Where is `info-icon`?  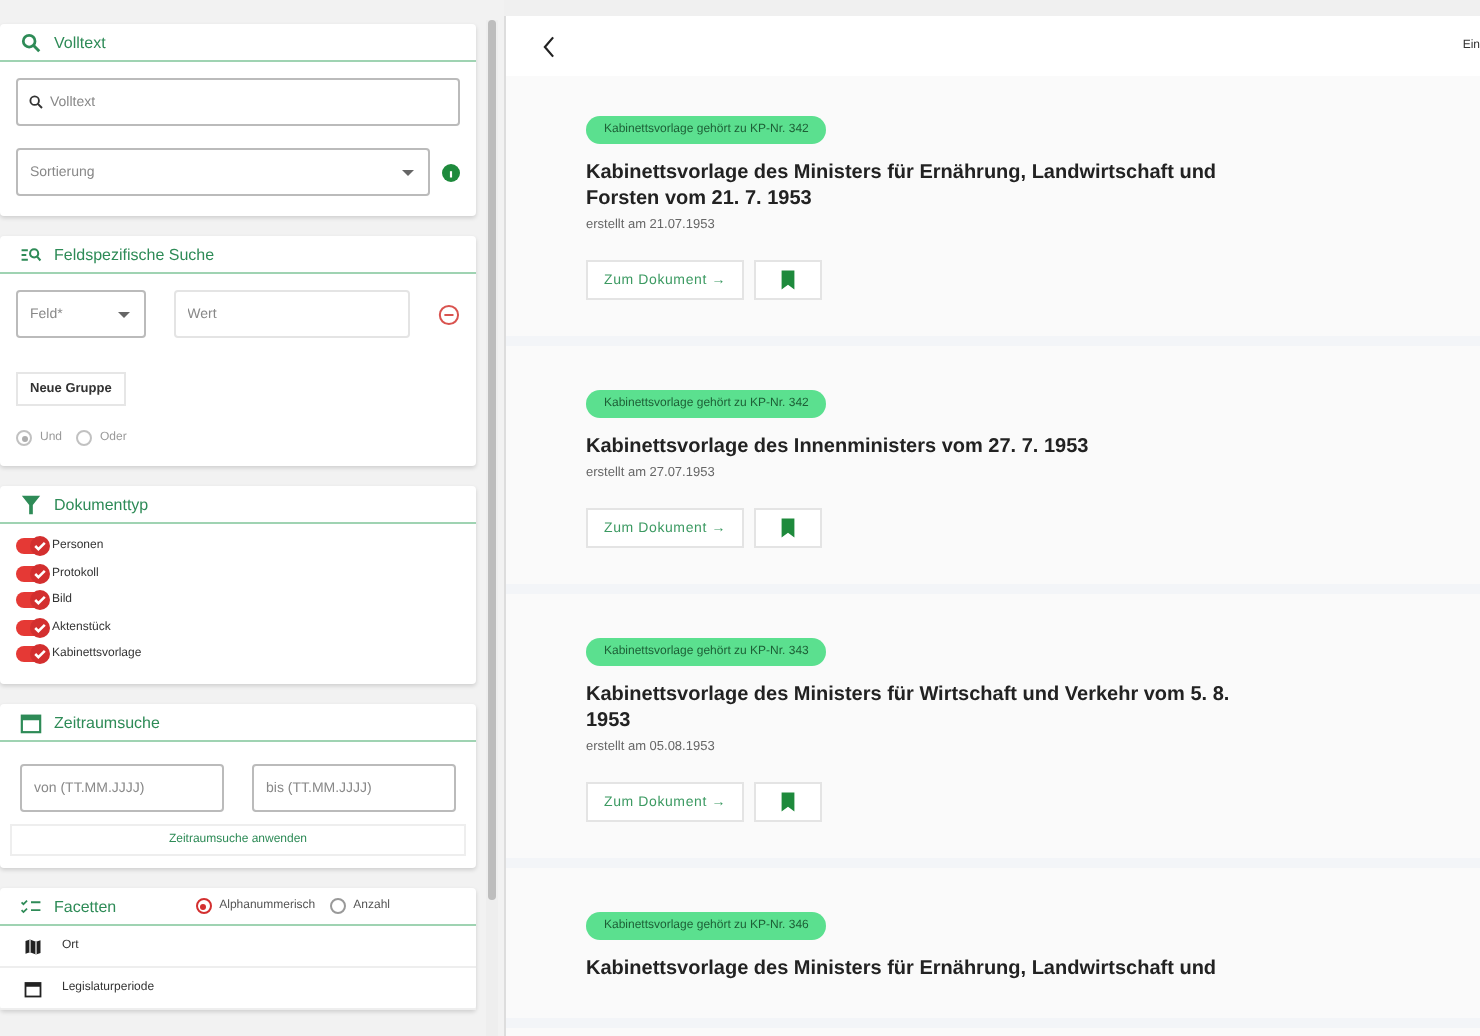 info-icon is located at coordinates (451, 172).